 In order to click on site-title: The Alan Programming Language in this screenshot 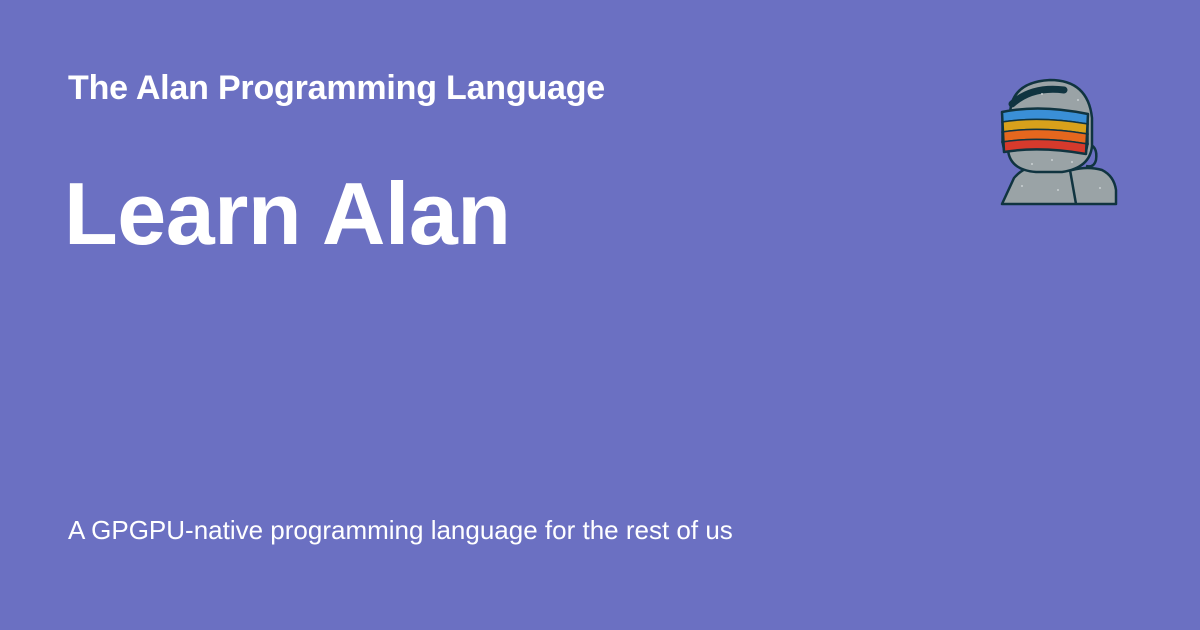, I will do `click(337, 88)`.